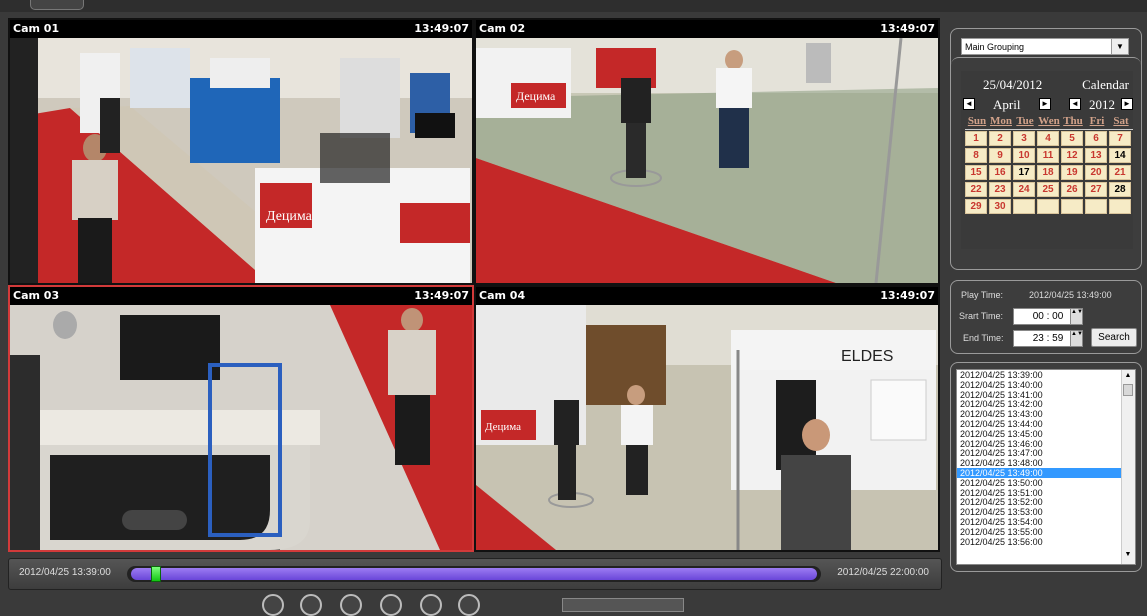  What do you see at coordinates (1072, 206) in the screenshot?
I see `calendar-day` at bounding box center [1072, 206].